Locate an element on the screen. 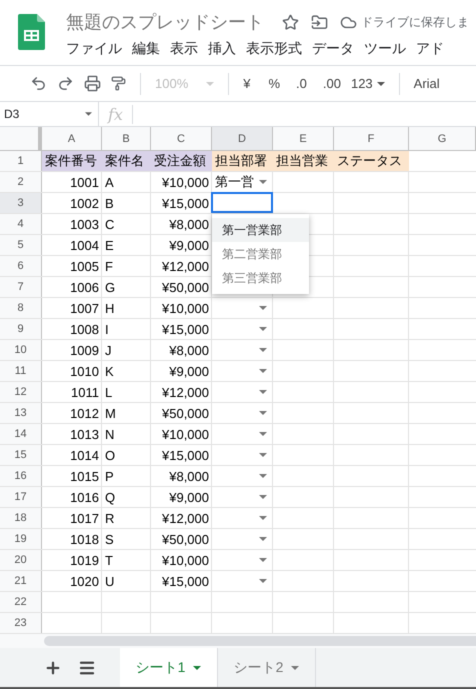 The height and width of the screenshot is (689, 476). increase-decimal-button: .00 is located at coordinates (331, 83).